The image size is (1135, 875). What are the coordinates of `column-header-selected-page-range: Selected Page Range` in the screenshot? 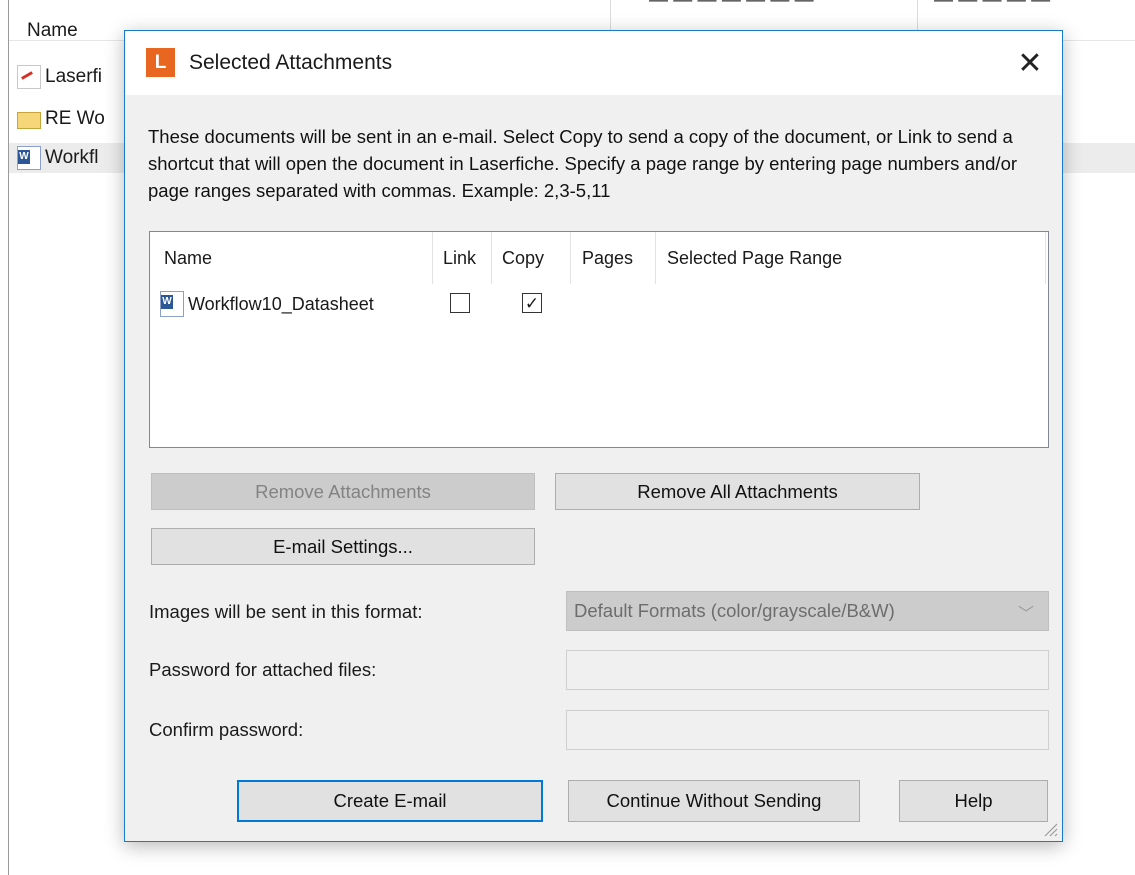 It's located at (754, 258).